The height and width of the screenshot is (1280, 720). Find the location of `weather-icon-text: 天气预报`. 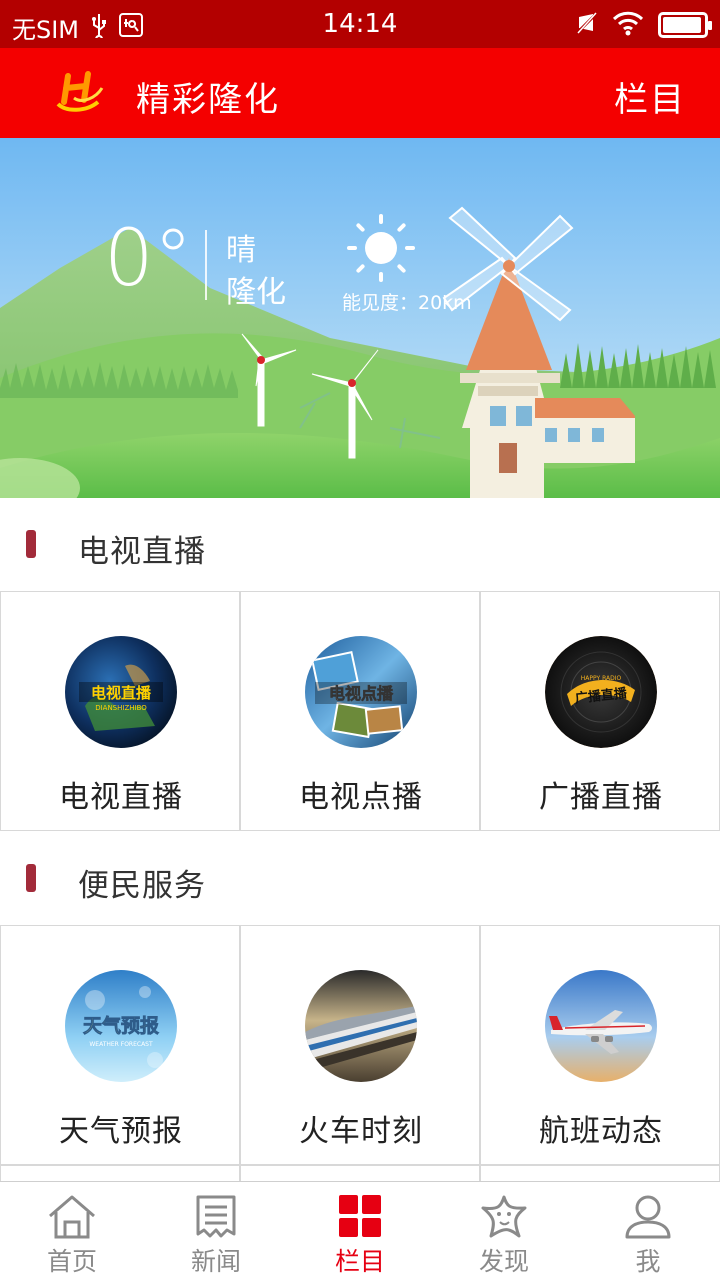

weather-icon-text: 天气预报 is located at coordinates (121, 1025).